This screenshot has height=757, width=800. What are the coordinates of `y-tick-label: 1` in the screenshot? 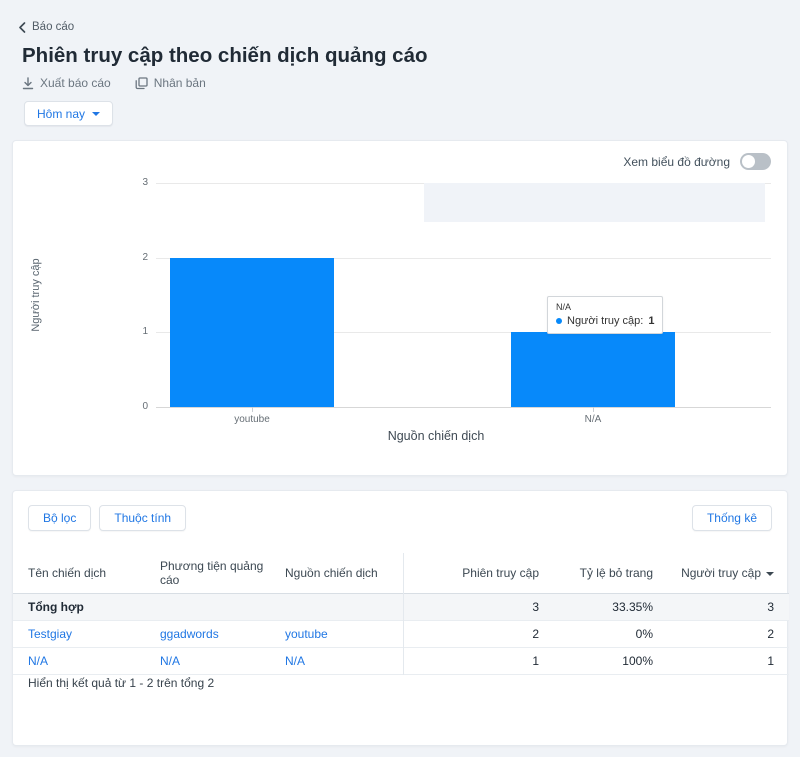 It's located at (145, 332).